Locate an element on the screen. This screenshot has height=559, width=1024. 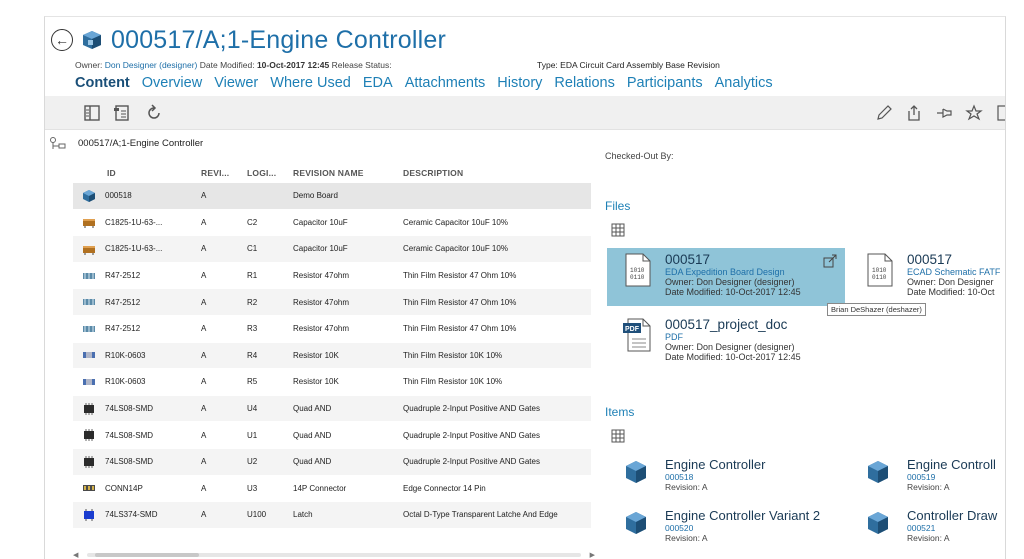
tab-analytics: Analytics is located at coordinates (744, 83).